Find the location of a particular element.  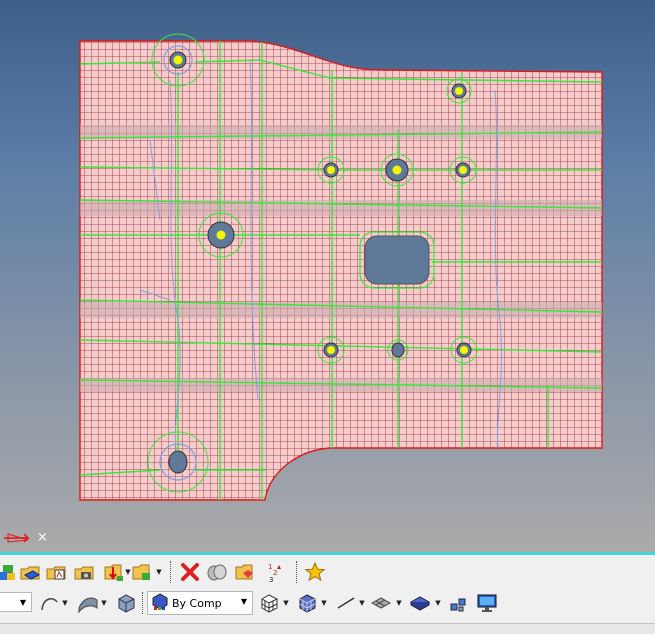

open-model-icon is located at coordinates (9, 572).